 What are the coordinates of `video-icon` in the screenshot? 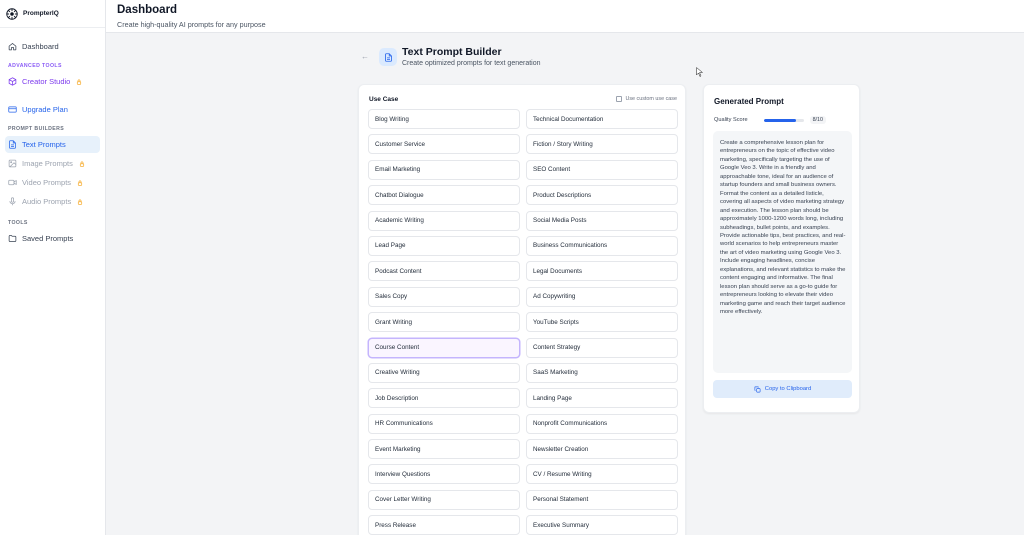 It's located at (12, 182).